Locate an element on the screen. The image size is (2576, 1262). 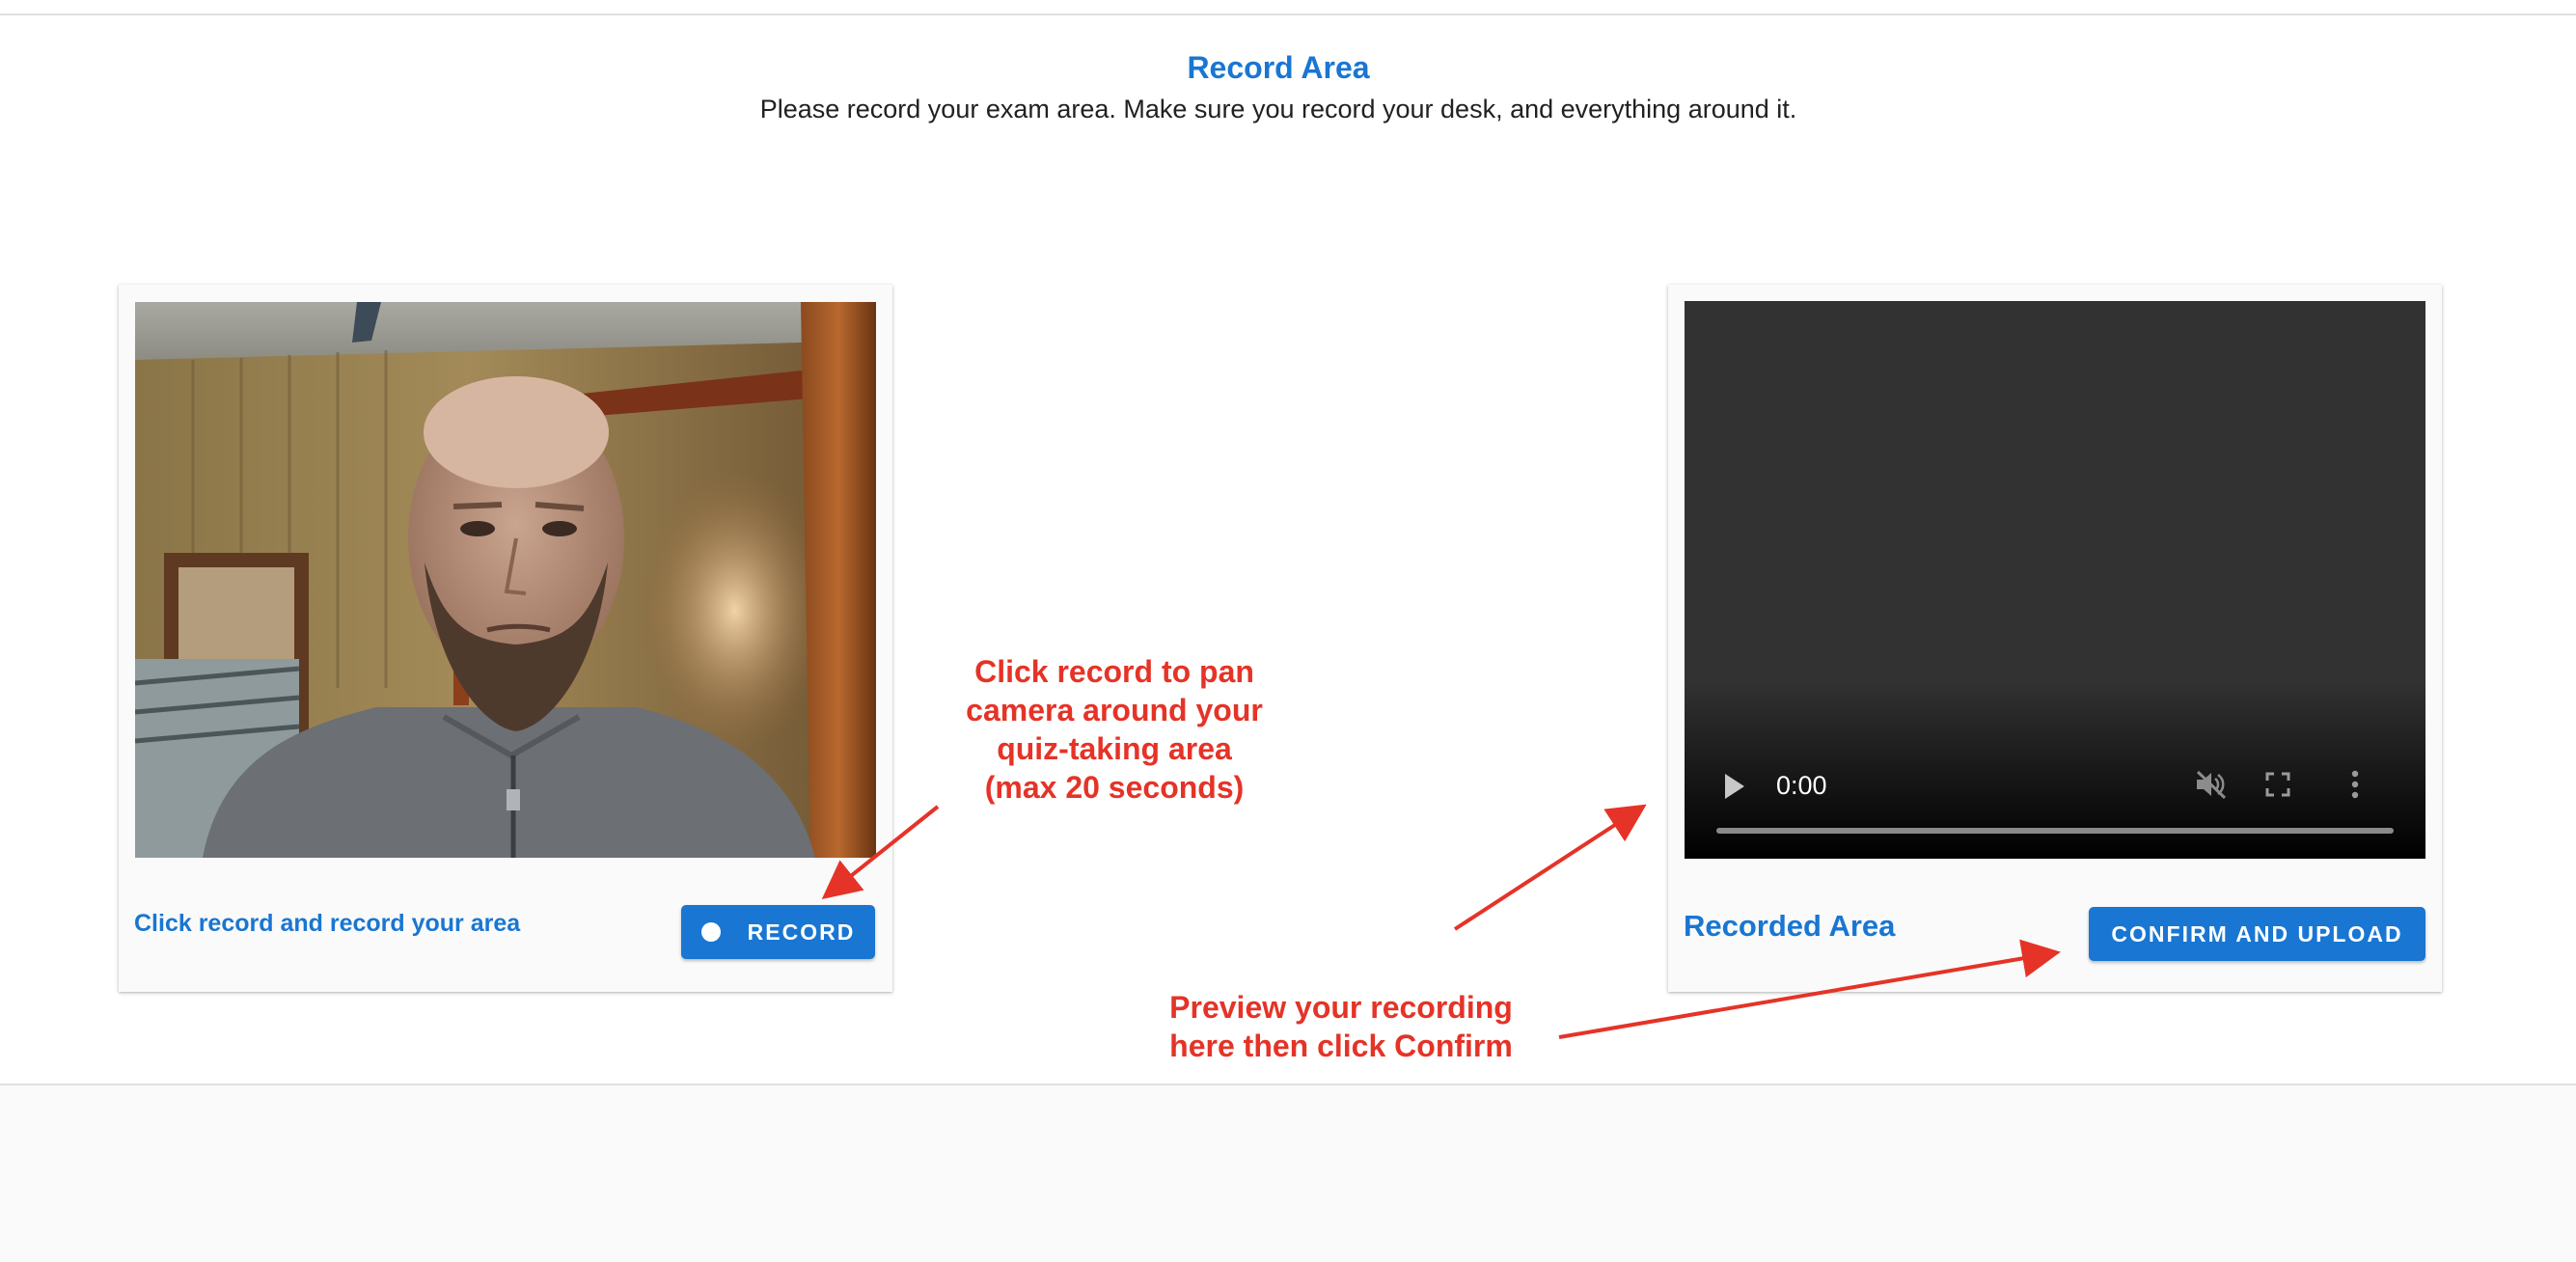
webcam-preview is located at coordinates (506, 580).